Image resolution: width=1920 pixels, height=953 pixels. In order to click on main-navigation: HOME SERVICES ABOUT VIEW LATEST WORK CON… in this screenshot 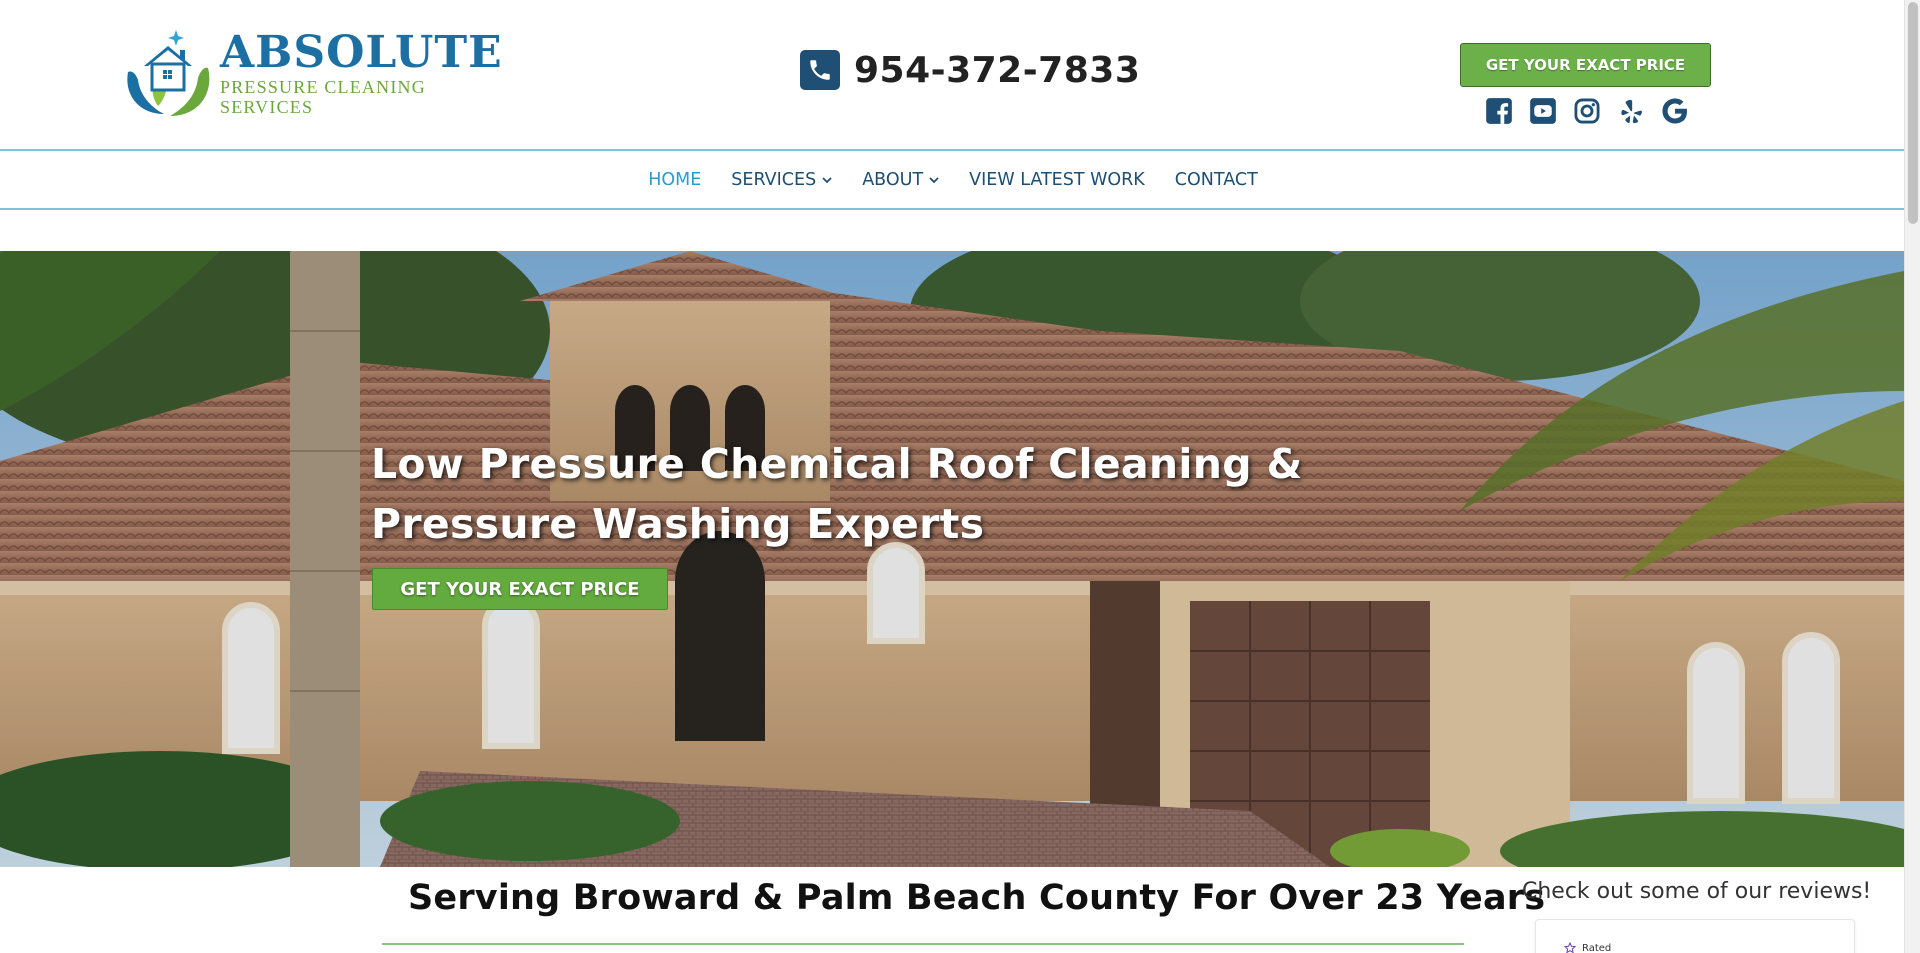, I will do `click(952, 179)`.